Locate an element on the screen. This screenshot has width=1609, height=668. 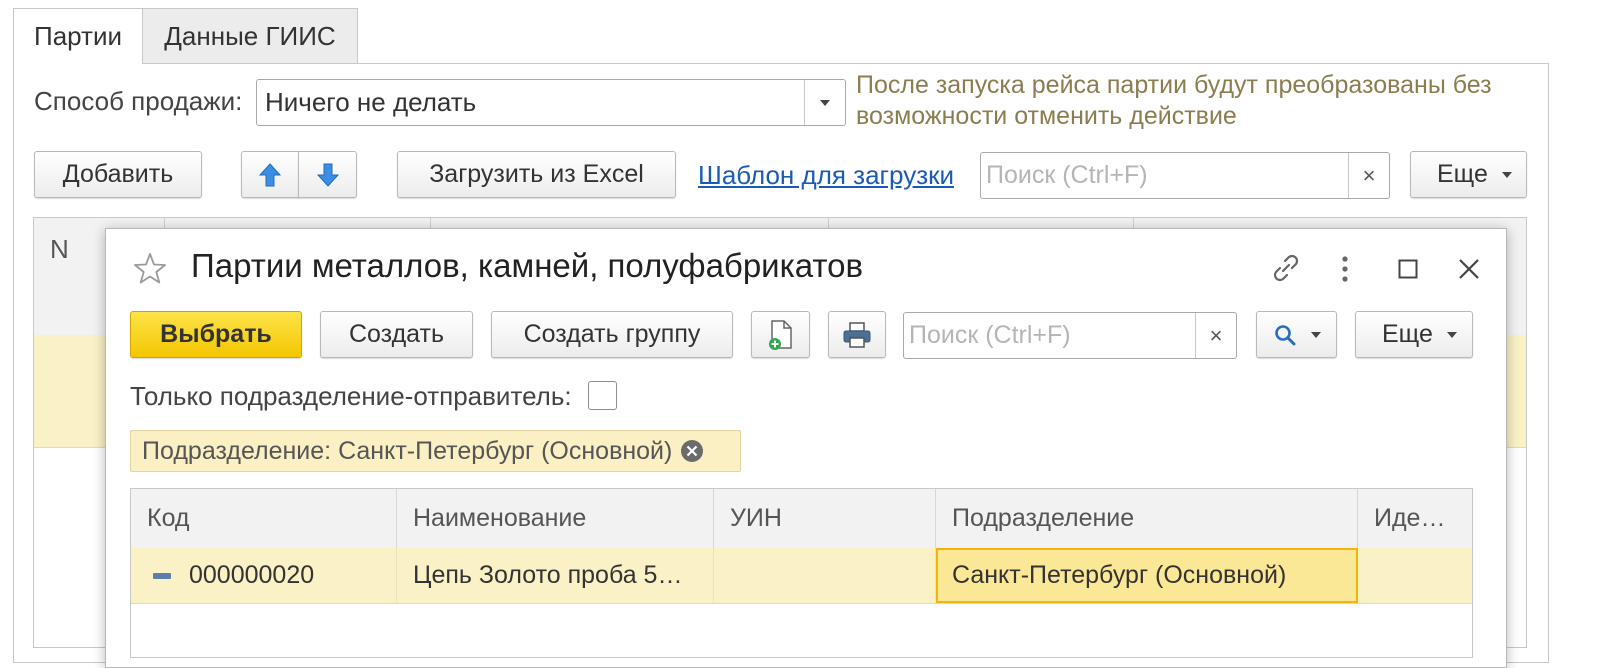
only-sender-label: Только подразделение-отправитель: is located at coordinates (351, 396).